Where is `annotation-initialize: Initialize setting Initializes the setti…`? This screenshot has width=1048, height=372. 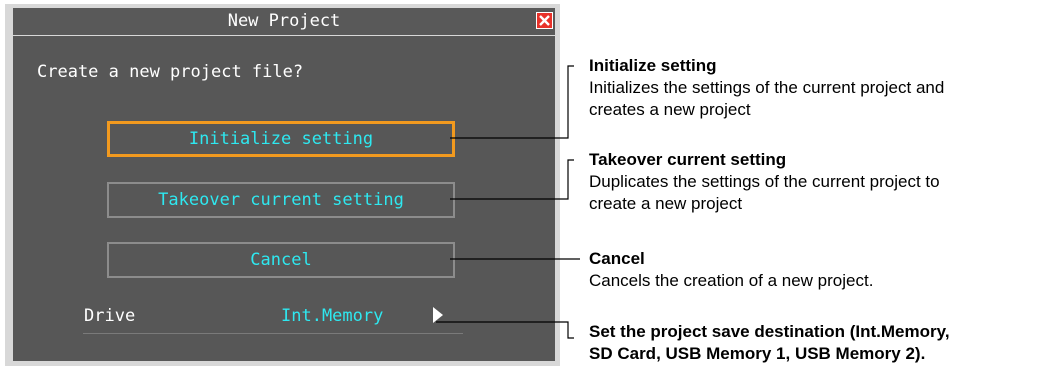
annotation-initialize: Initialize setting Initializes the setti… is located at coordinates (766, 88).